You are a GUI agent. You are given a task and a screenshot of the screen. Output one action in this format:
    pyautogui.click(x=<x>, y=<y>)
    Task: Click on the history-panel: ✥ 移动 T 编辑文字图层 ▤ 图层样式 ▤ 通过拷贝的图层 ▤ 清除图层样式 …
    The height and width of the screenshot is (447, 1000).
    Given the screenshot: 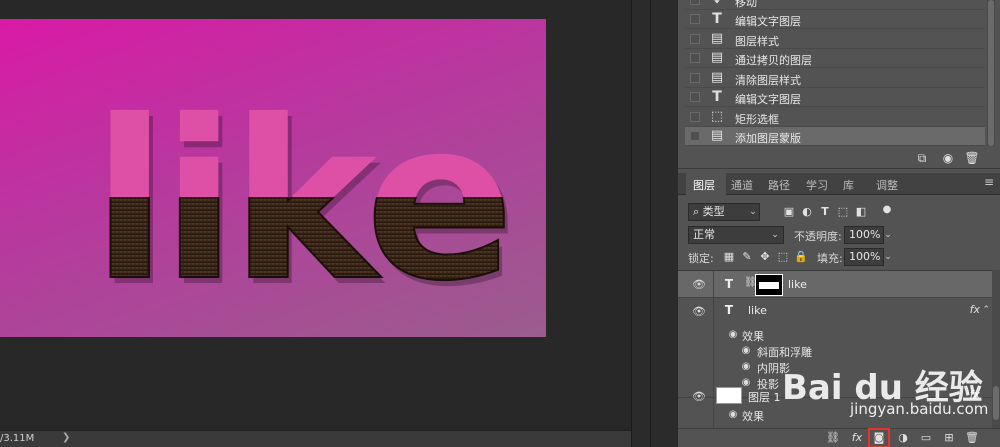 What is the action you would take?
    pyautogui.click(x=835, y=73)
    